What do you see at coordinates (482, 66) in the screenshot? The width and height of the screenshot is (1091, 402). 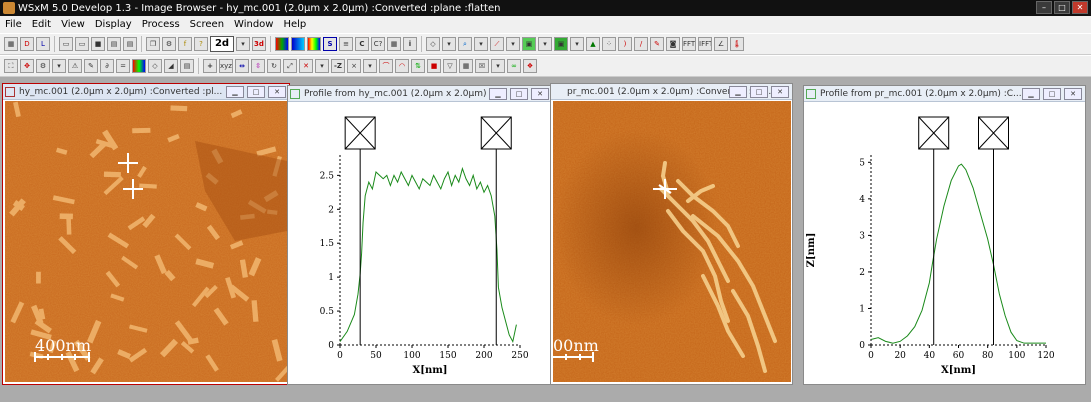 I see `close-box-icon: ☒` at bounding box center [482, 66].